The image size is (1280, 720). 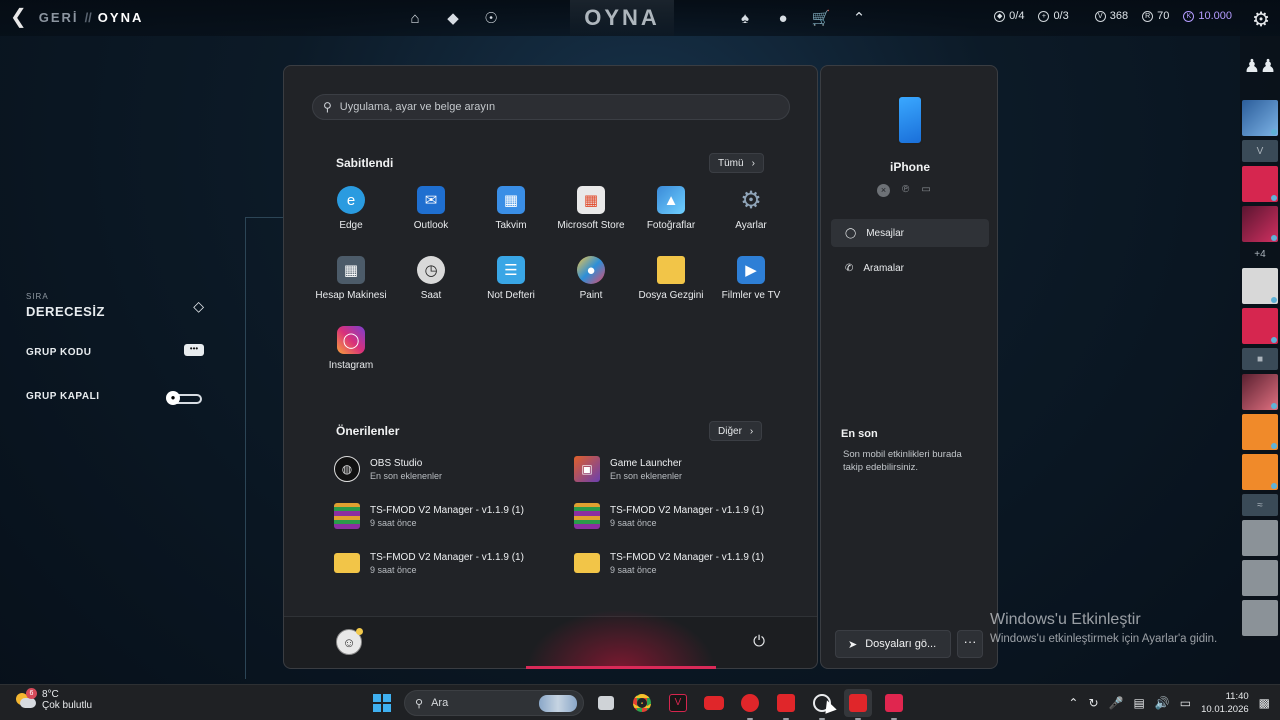 I want to click on search-highlight-image, so click(x=558, y=703).